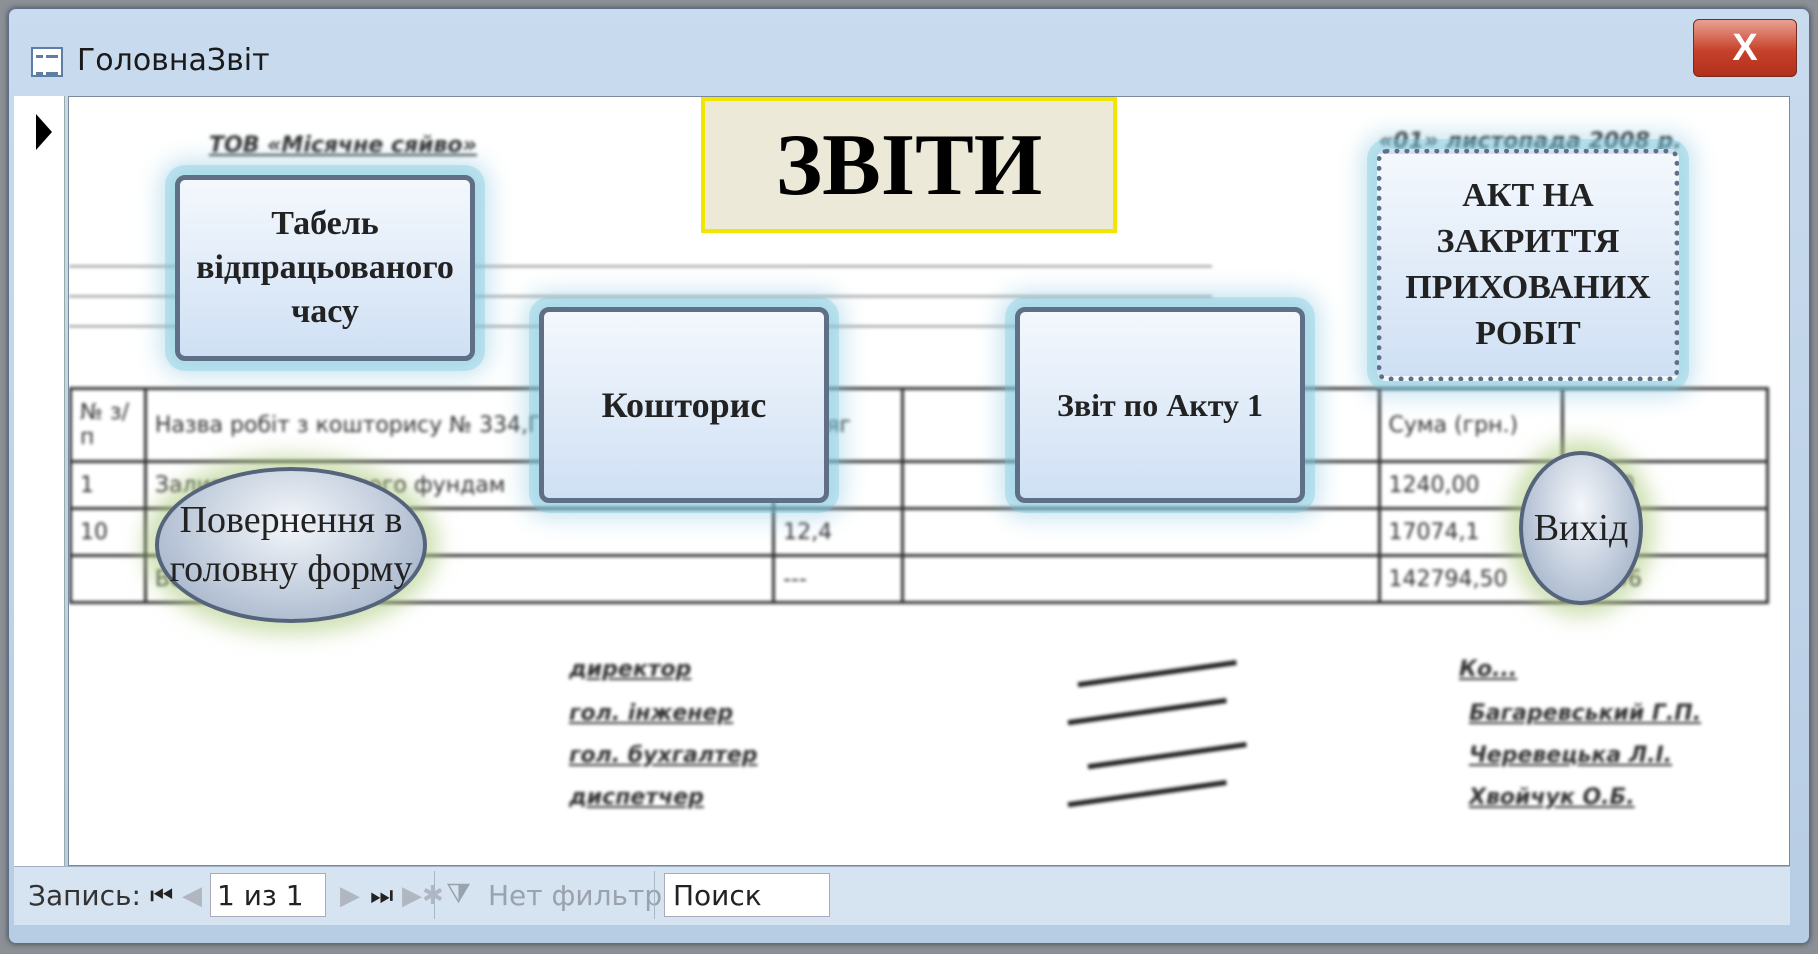 Image resolution: width=1818 pixels, height=954 pixels. Describe the element at coordinates (108, 425) in the screenshot. I see `doc-header-no: № з/п` at that location.